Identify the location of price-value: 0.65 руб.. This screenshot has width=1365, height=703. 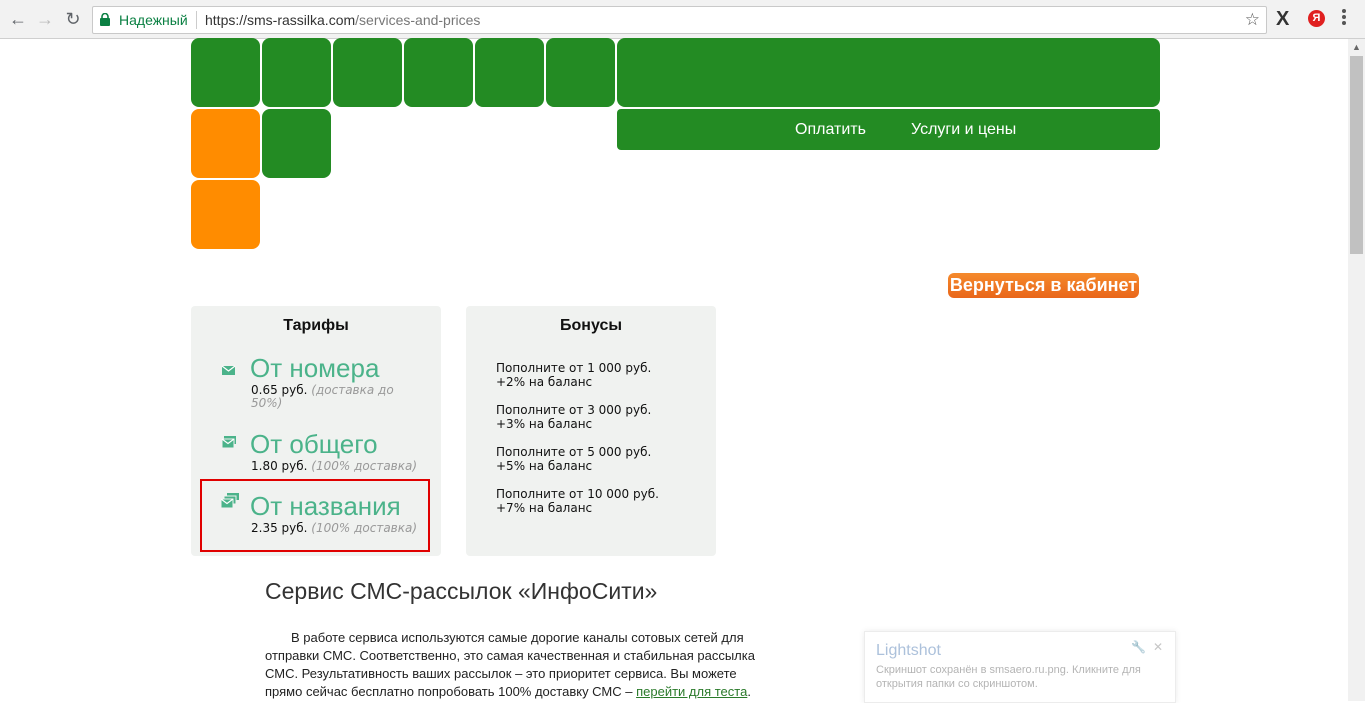
(279, 390).